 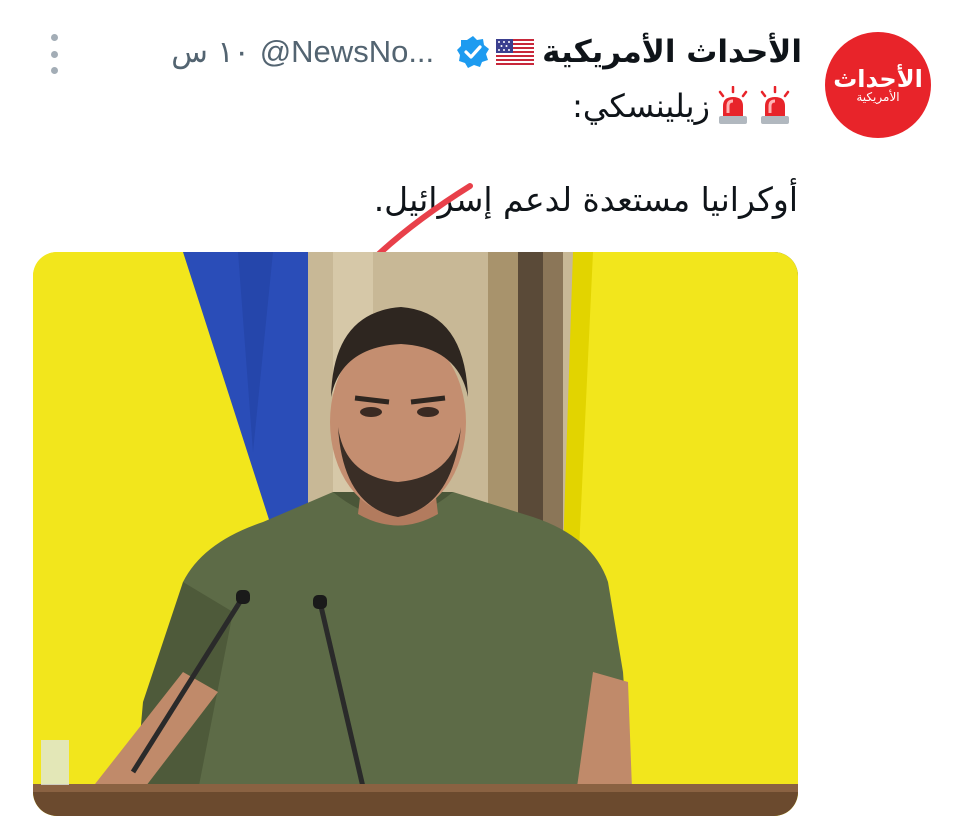 I want to click on avatar-logo-text: الأحداث, so click(x=878, y=79).